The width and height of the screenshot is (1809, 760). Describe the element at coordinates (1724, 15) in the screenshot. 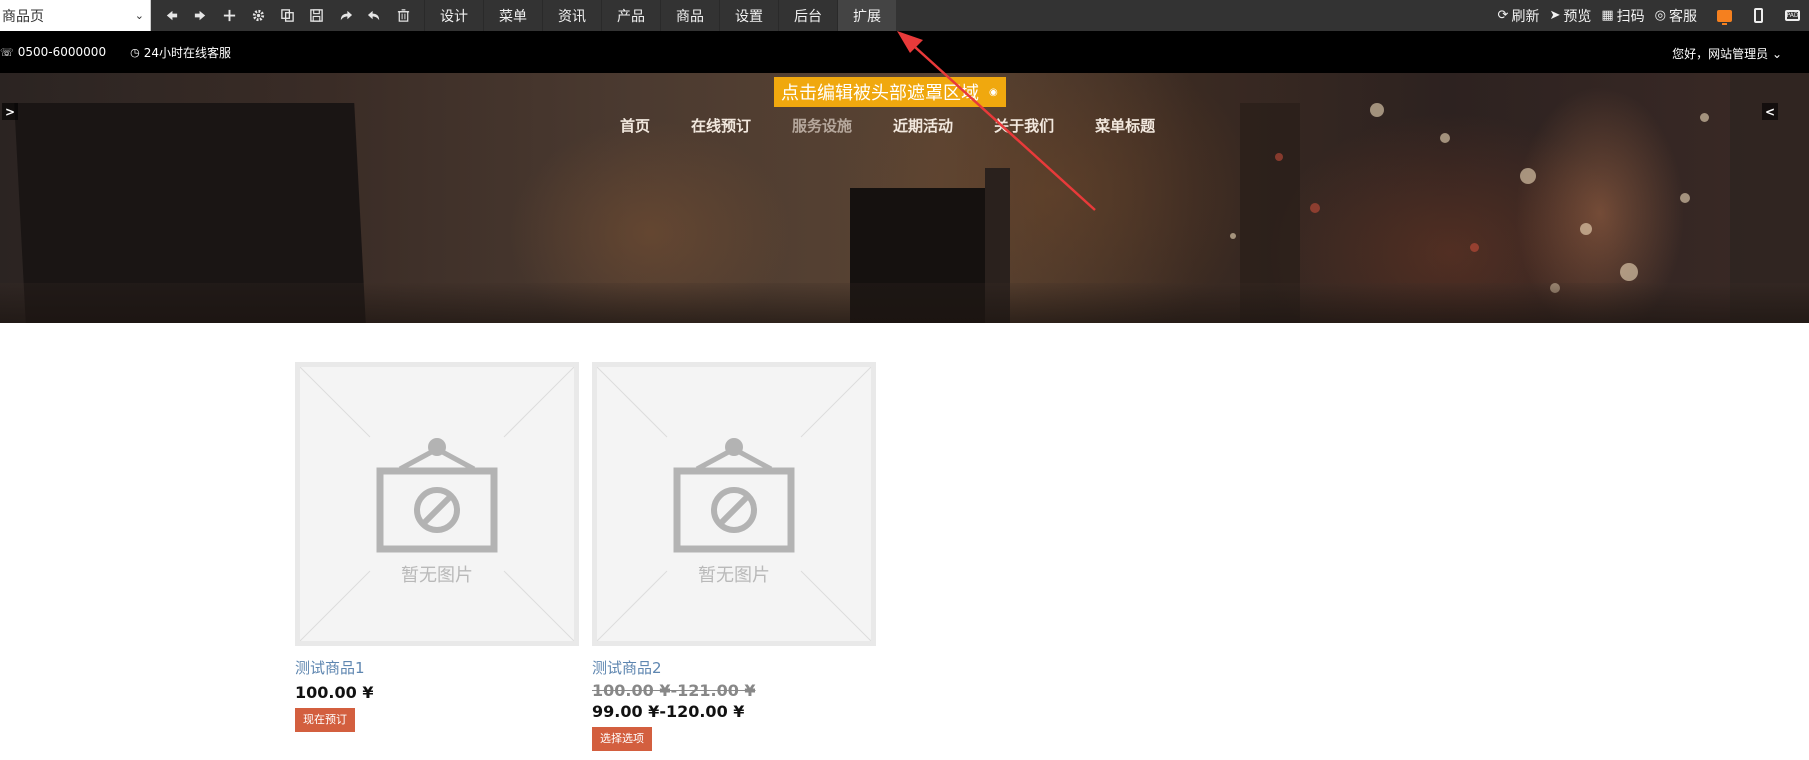

I see `desktop-view-icon` at that location.